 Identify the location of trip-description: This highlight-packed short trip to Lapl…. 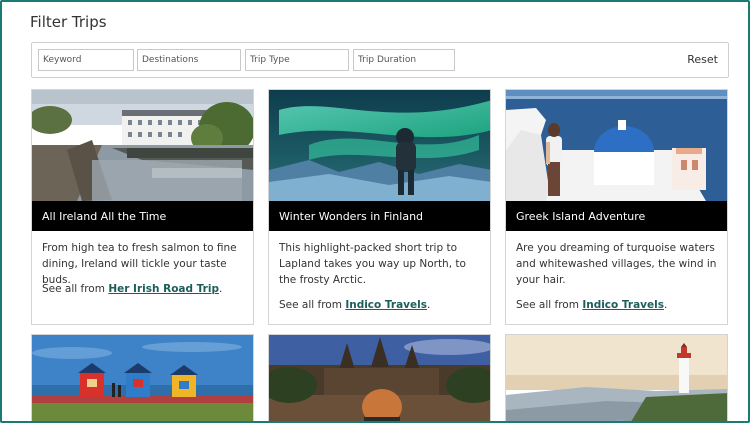
(372, 264).